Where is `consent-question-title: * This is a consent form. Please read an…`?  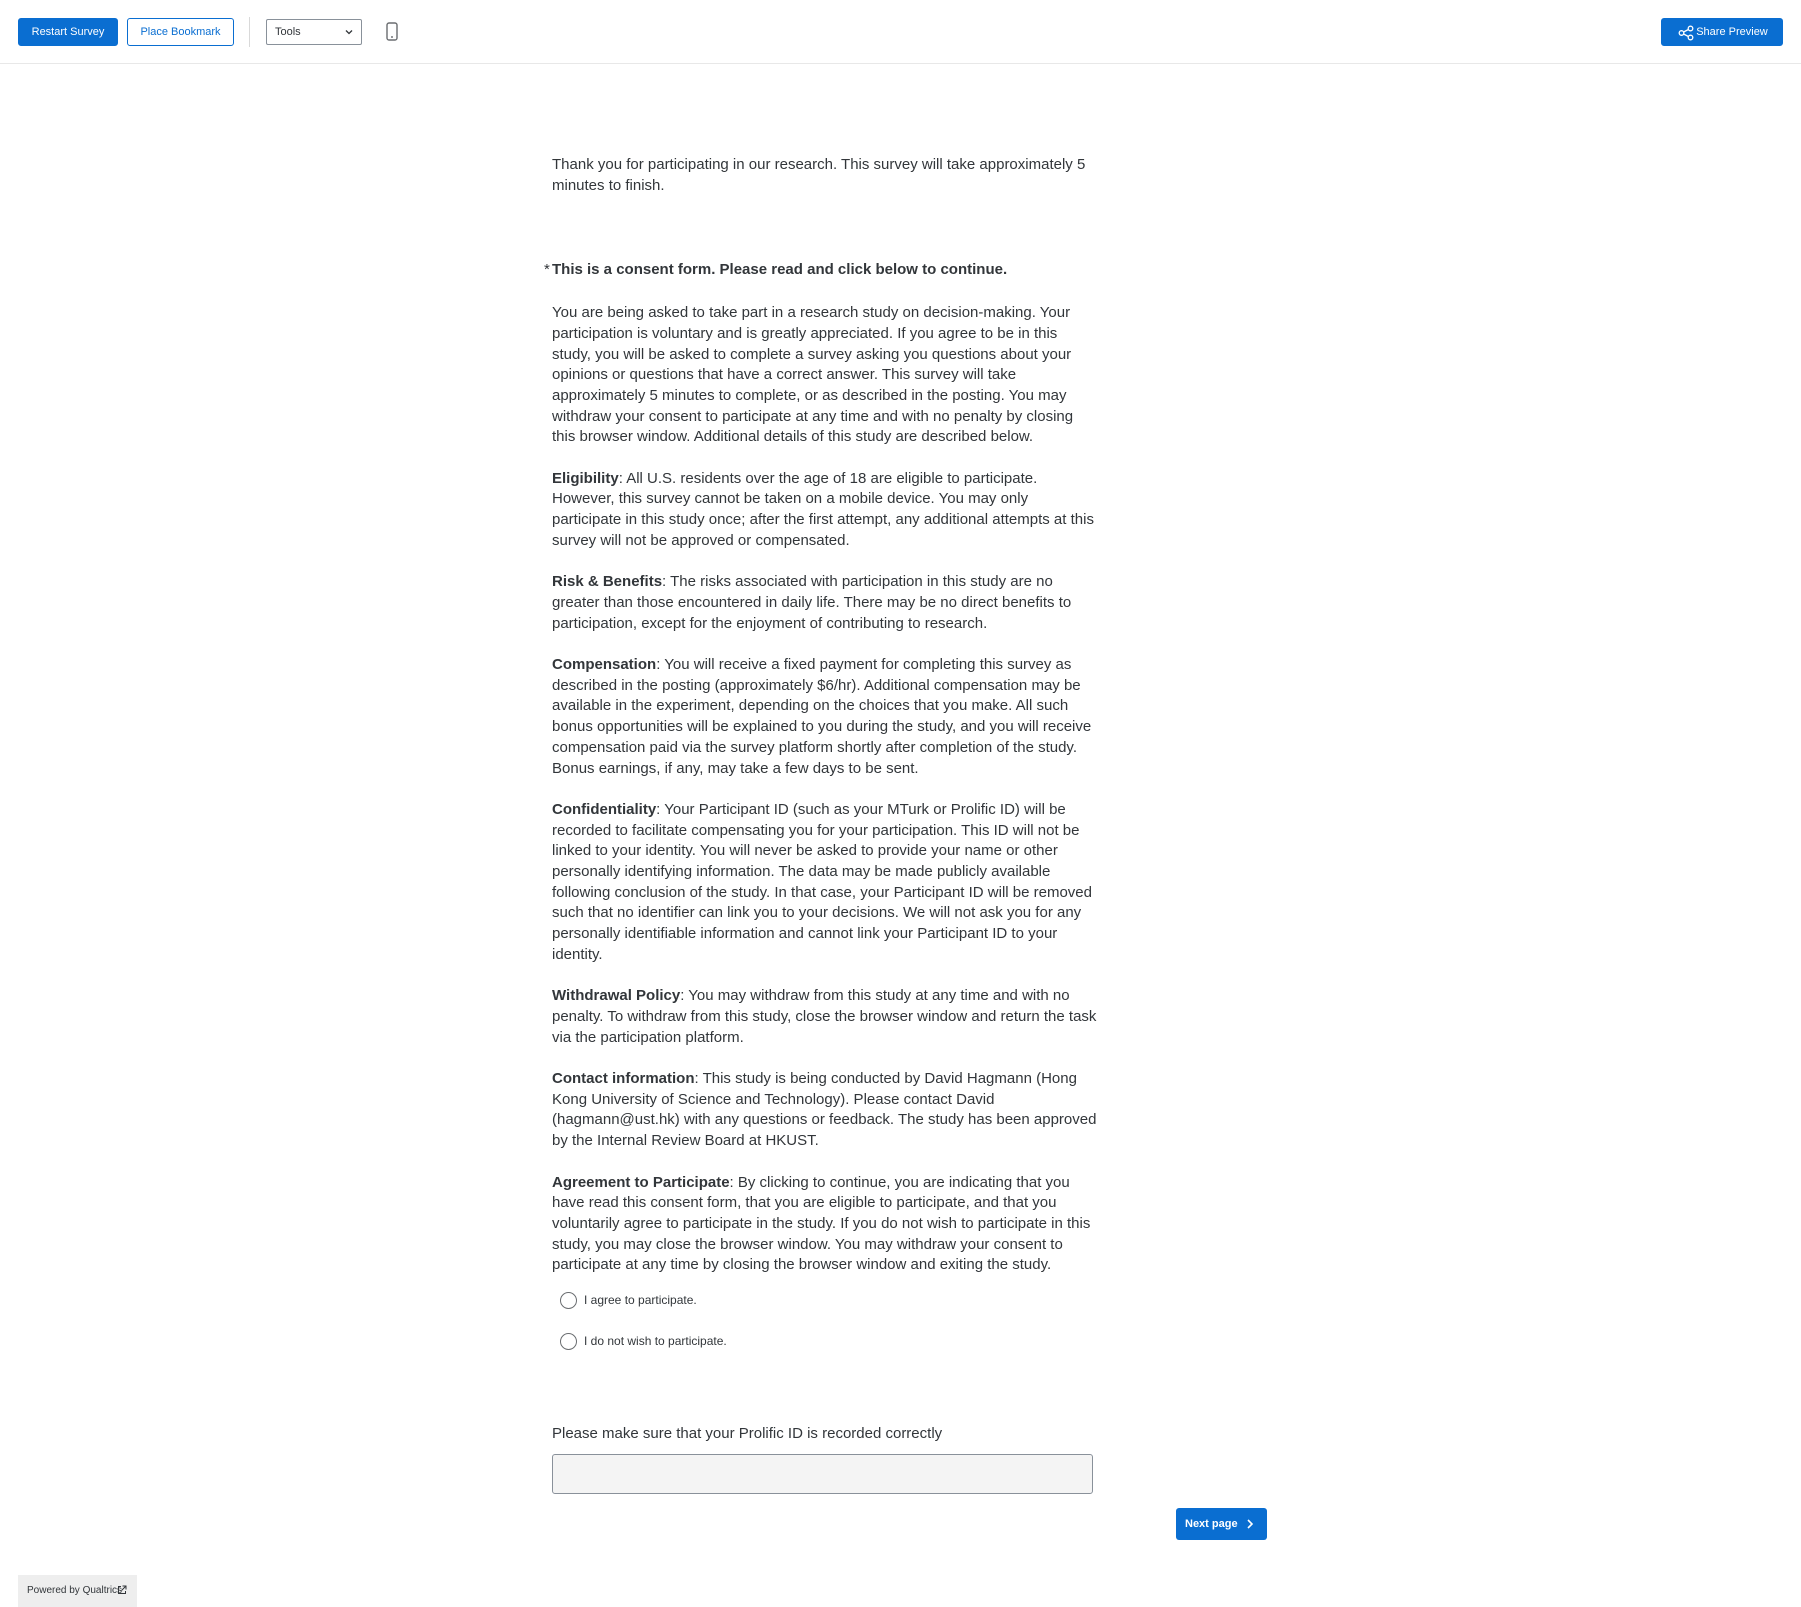 consent-question-title: * This is a consent form. Please read an… is located at coordinates (821, 270).